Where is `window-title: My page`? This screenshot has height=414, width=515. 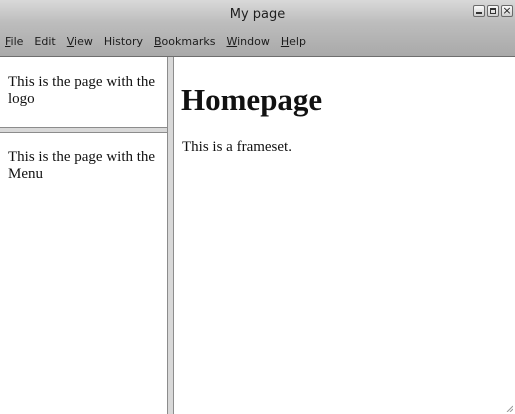 window-title: My page is located at coordinates (257, 14).